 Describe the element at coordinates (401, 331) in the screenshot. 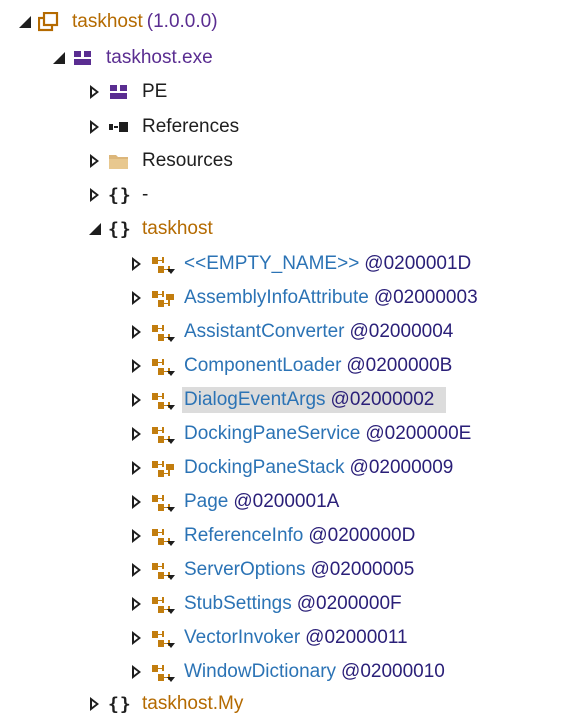

I see `type-token: @02000004` at that location.